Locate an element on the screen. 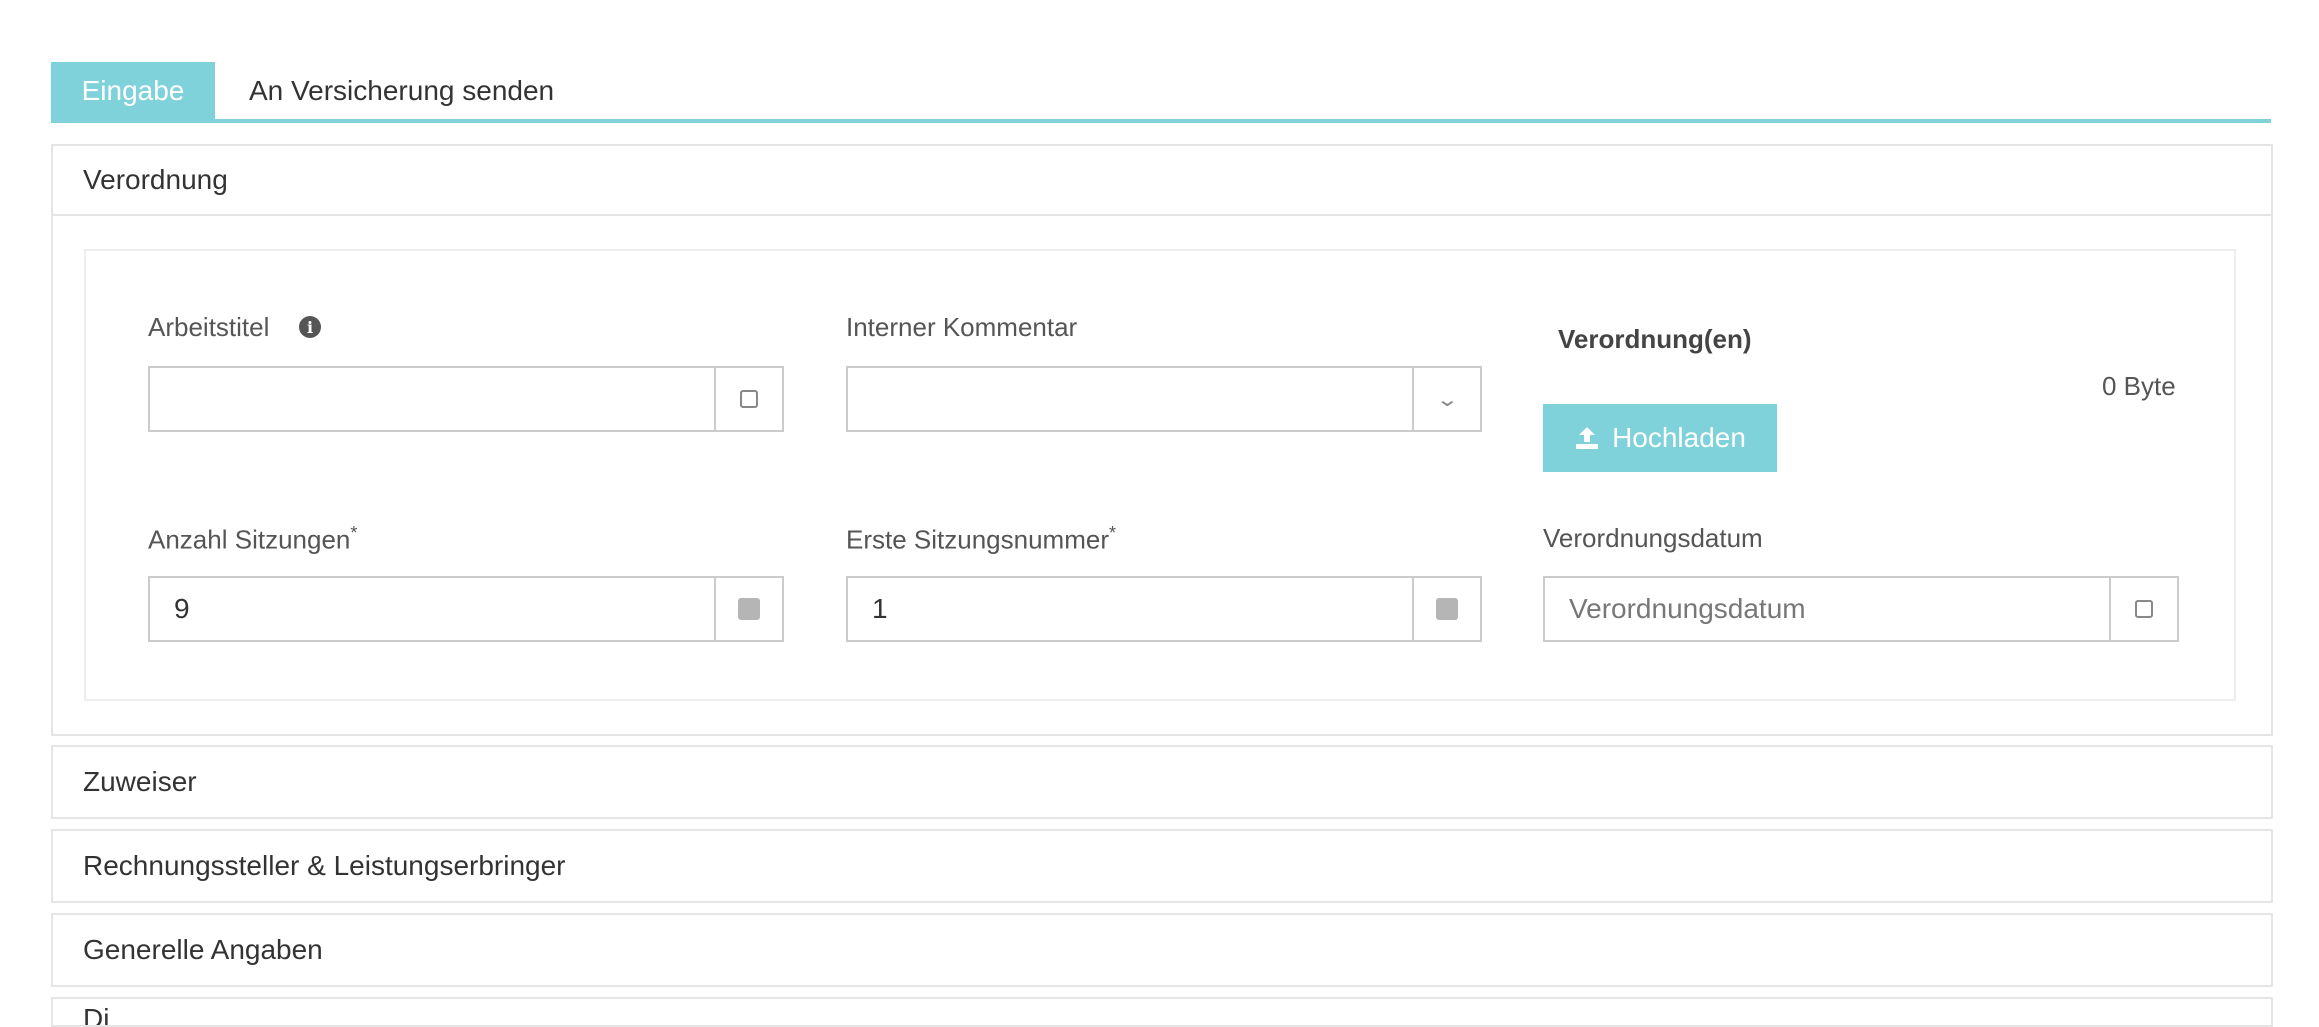 This screenshot has height=1027, width=2319. chevron-down-icon: ⌄ is located at coordinates (1446, 399).